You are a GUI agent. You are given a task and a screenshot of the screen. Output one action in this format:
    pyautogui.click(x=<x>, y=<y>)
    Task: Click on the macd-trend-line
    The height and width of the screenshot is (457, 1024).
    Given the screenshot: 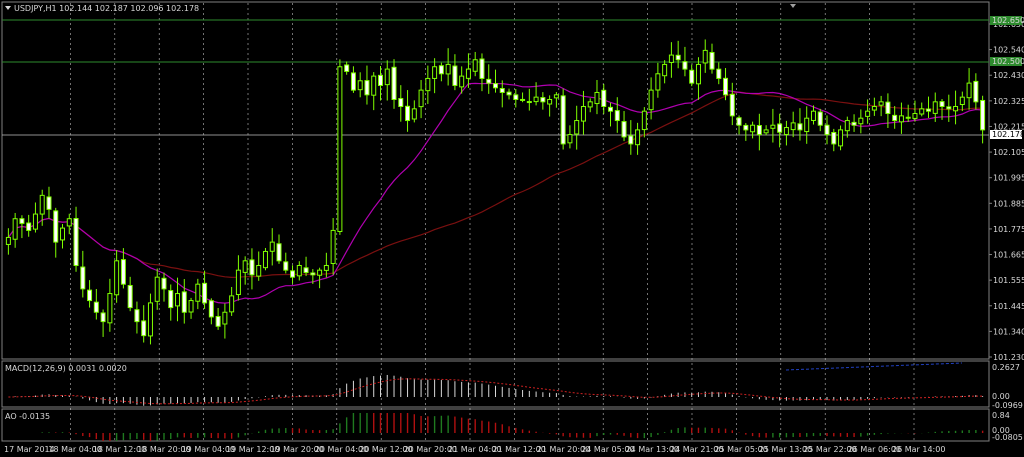 What is the action you would take?
    pyautogui.click(x=874, y=366)
    